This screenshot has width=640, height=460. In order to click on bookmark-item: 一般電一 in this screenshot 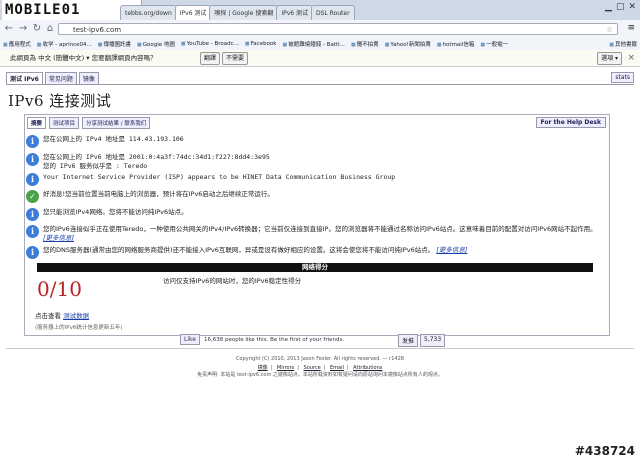, I will do `click(494, 44)`.